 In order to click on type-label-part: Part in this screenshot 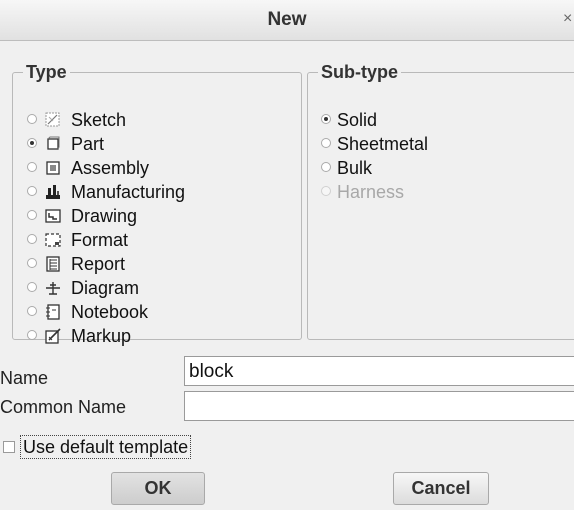, I will do `click(88, 144)`.